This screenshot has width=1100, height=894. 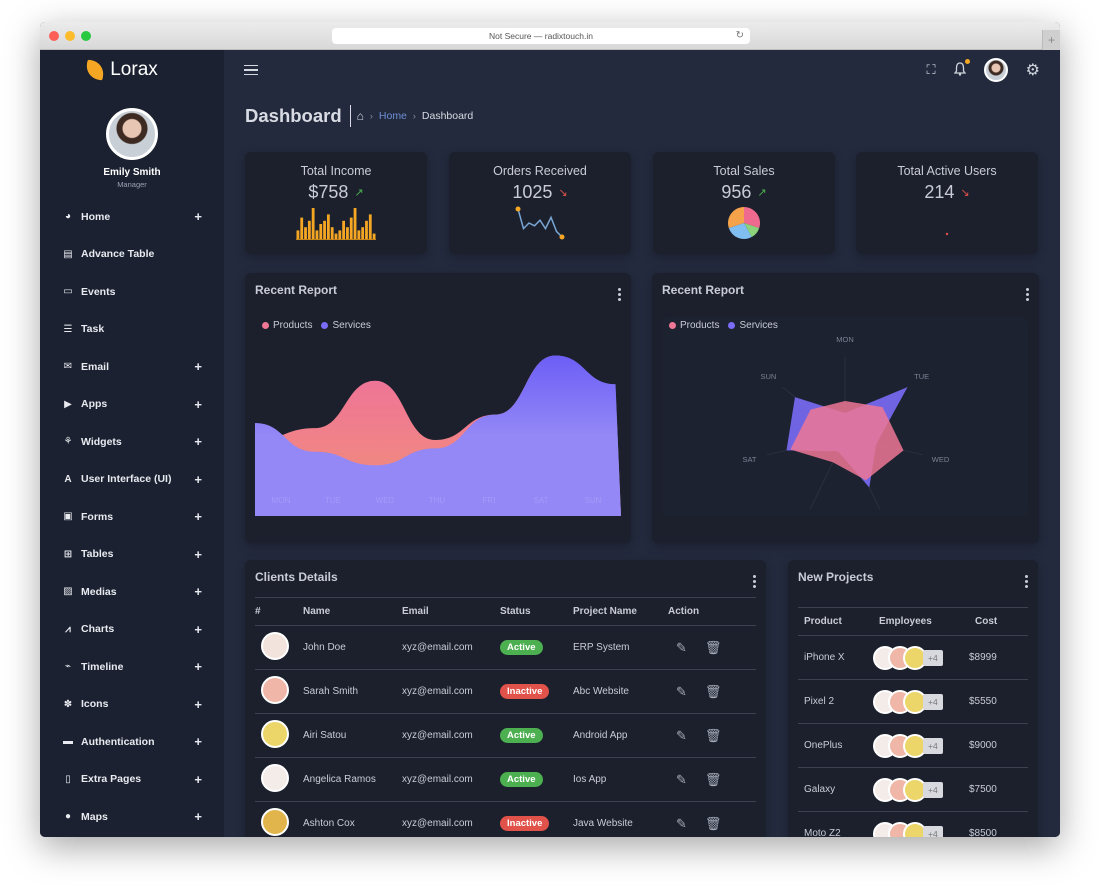 What do you see at coordinates (96, 216) in the screenshot?
I see `sidebar-item-label: Home` at bounding box center [96, 216].